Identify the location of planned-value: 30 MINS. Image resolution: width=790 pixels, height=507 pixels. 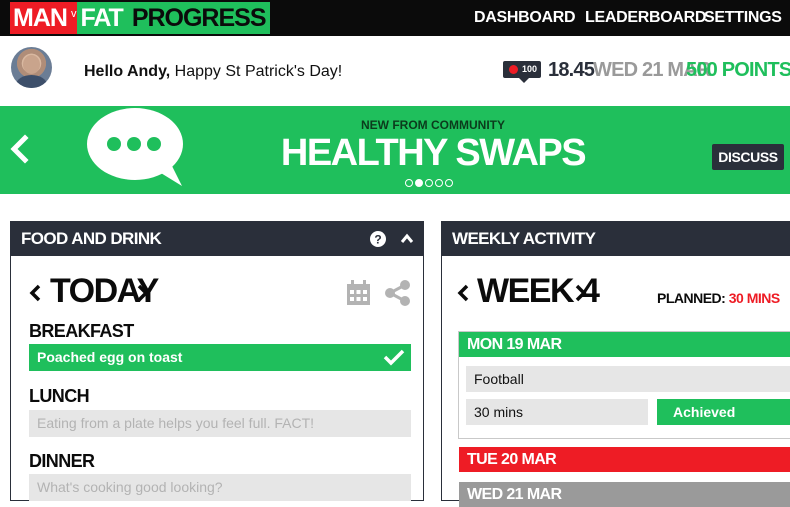
(754, 298).